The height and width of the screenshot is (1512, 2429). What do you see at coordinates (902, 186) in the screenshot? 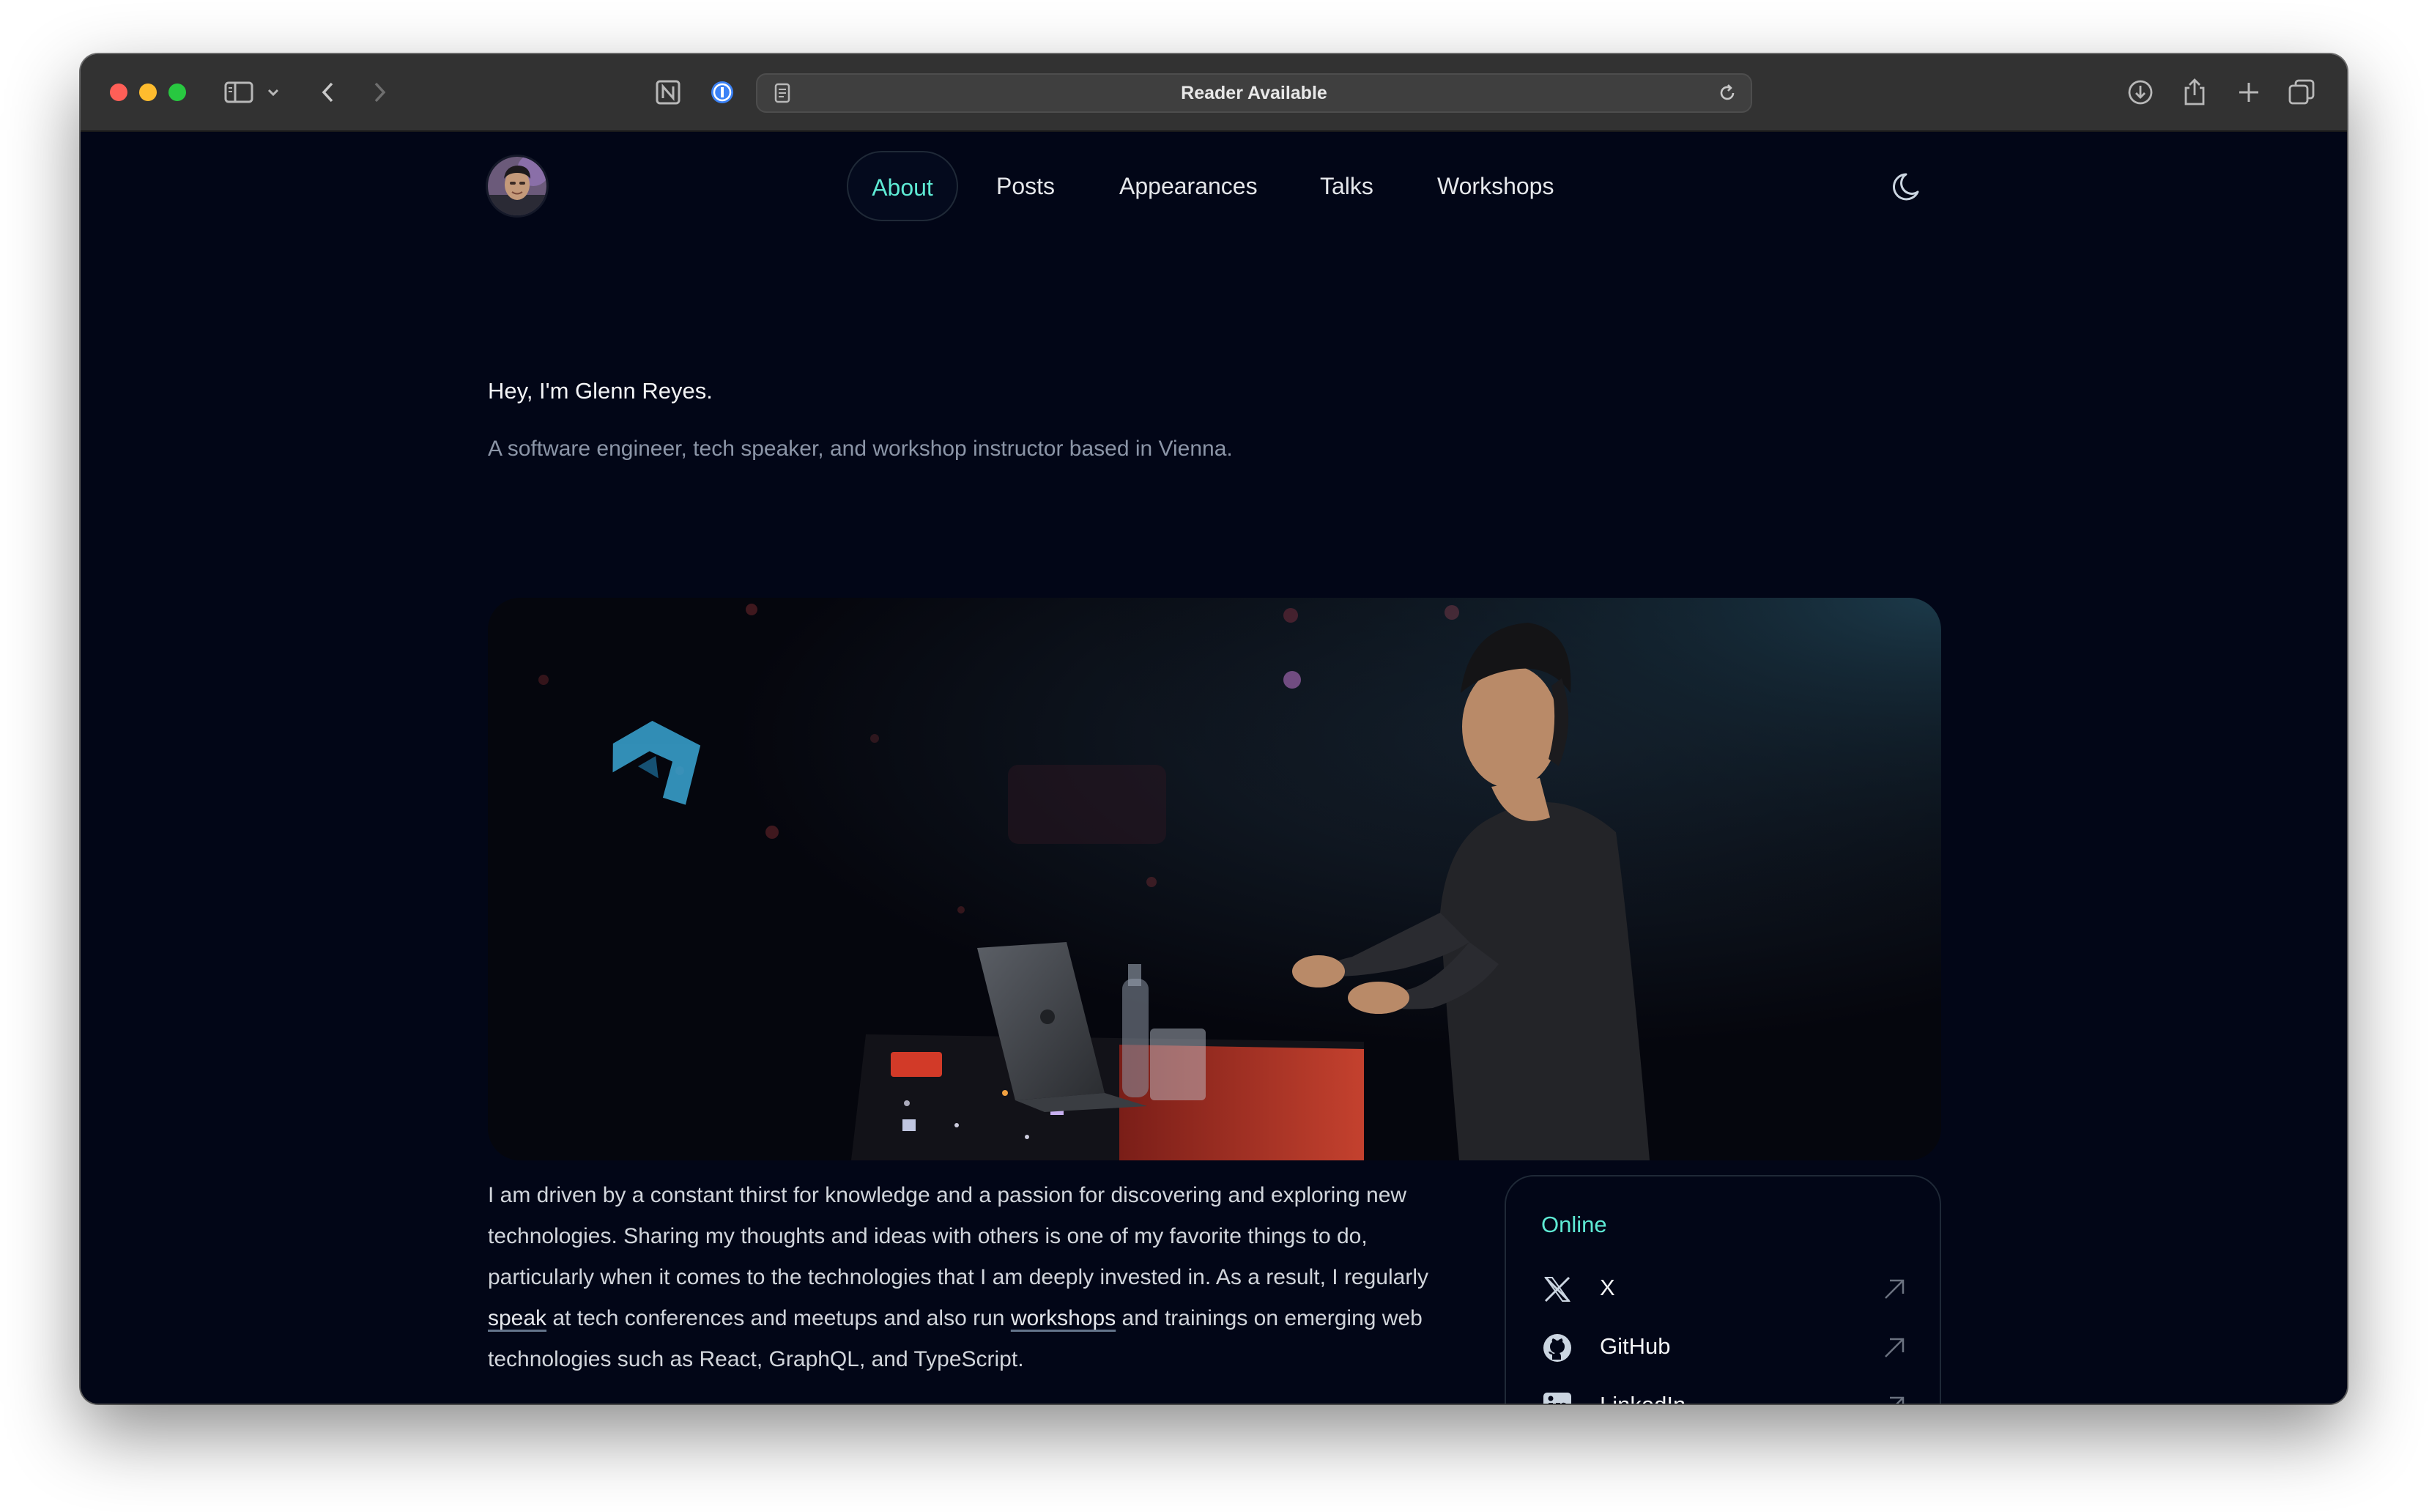
I see `nav-item-about: About` at bounding box center [902, 186].